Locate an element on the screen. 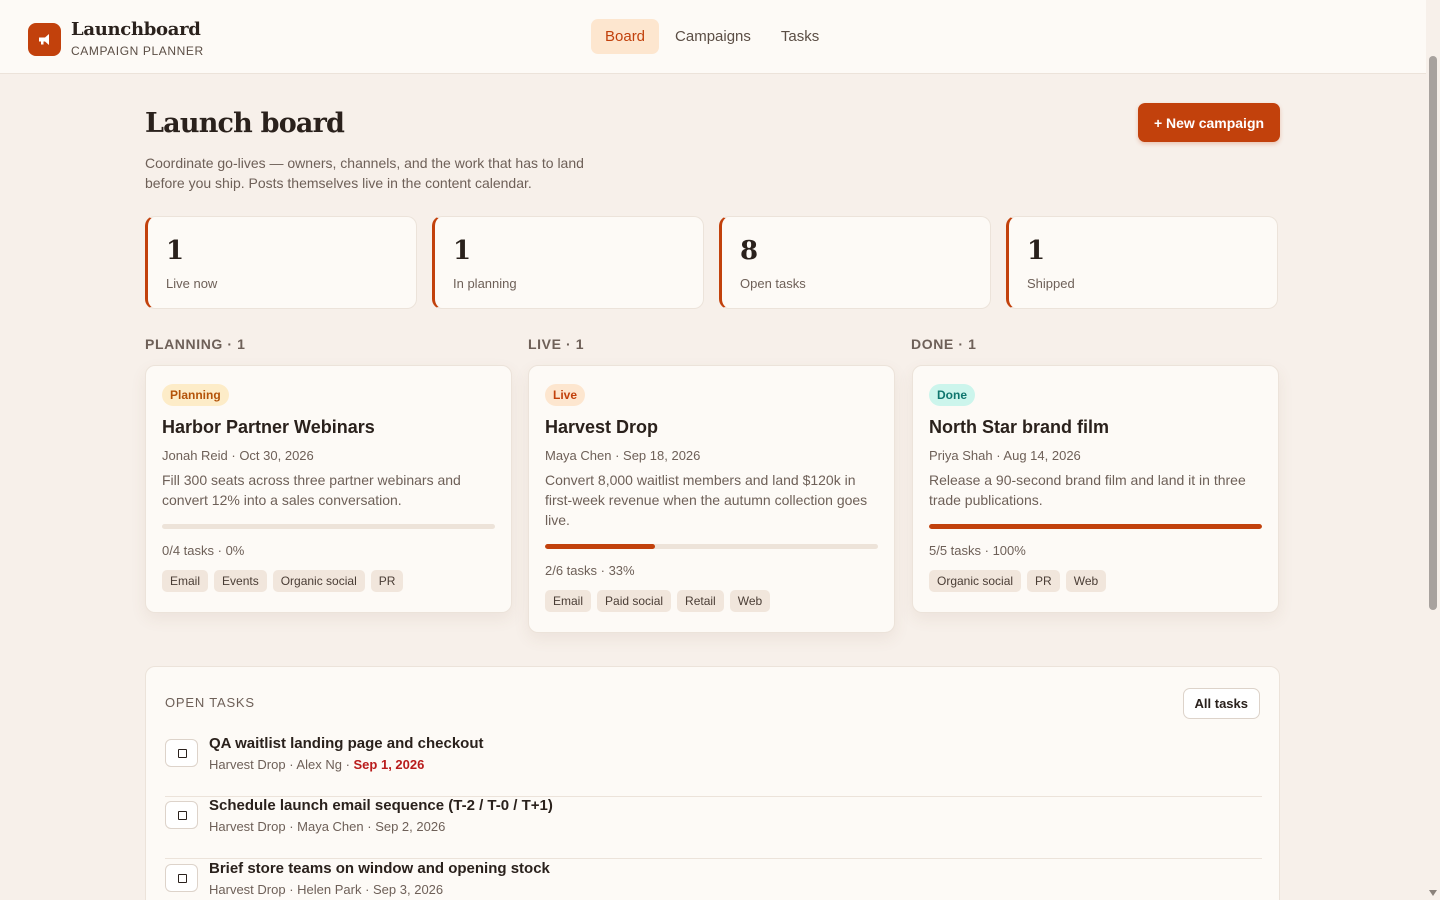 This screenshot has width=1440, height=900. main-nav: Board Campaigns Tasks is located at coordinates (712, 36).